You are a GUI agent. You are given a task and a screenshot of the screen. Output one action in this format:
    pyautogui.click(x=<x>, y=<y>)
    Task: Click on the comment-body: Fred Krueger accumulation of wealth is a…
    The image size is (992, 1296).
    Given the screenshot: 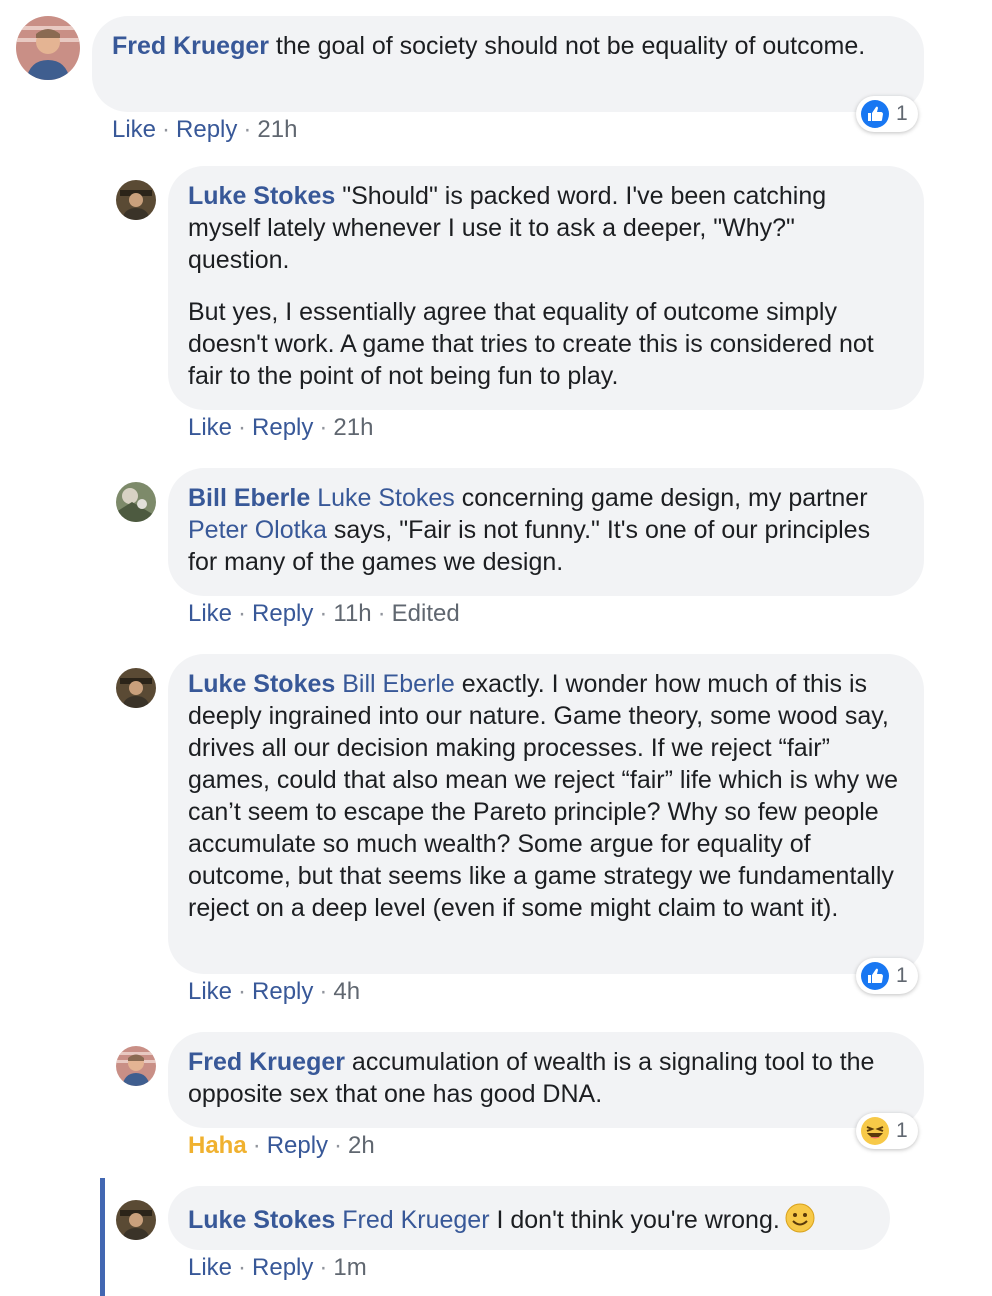 What is the action you would take?
    pyautogui.click(x=545, y=1078)
    